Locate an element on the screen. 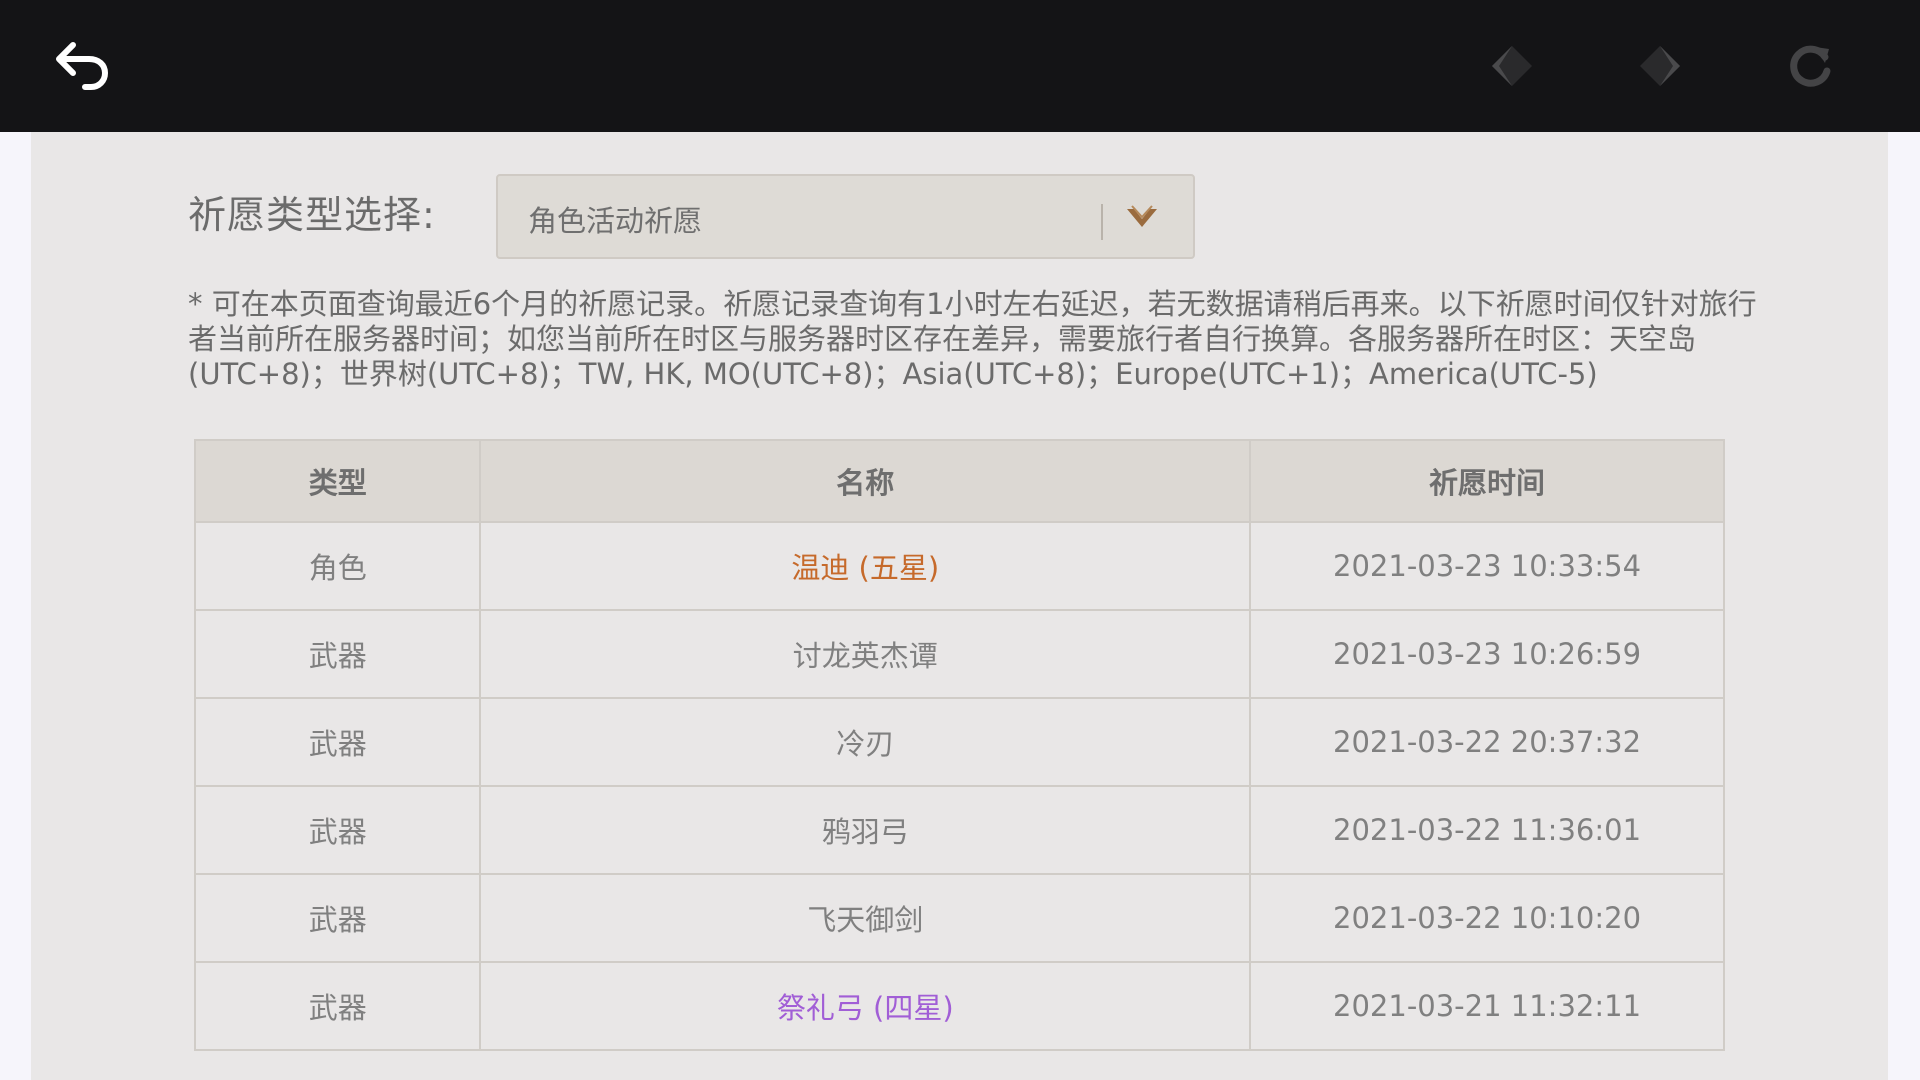 Image resolution: width=1920 pixels, height=1080 pixels. wish-type-select: 角色活动祈愿 is located at coordinates (845, 216).